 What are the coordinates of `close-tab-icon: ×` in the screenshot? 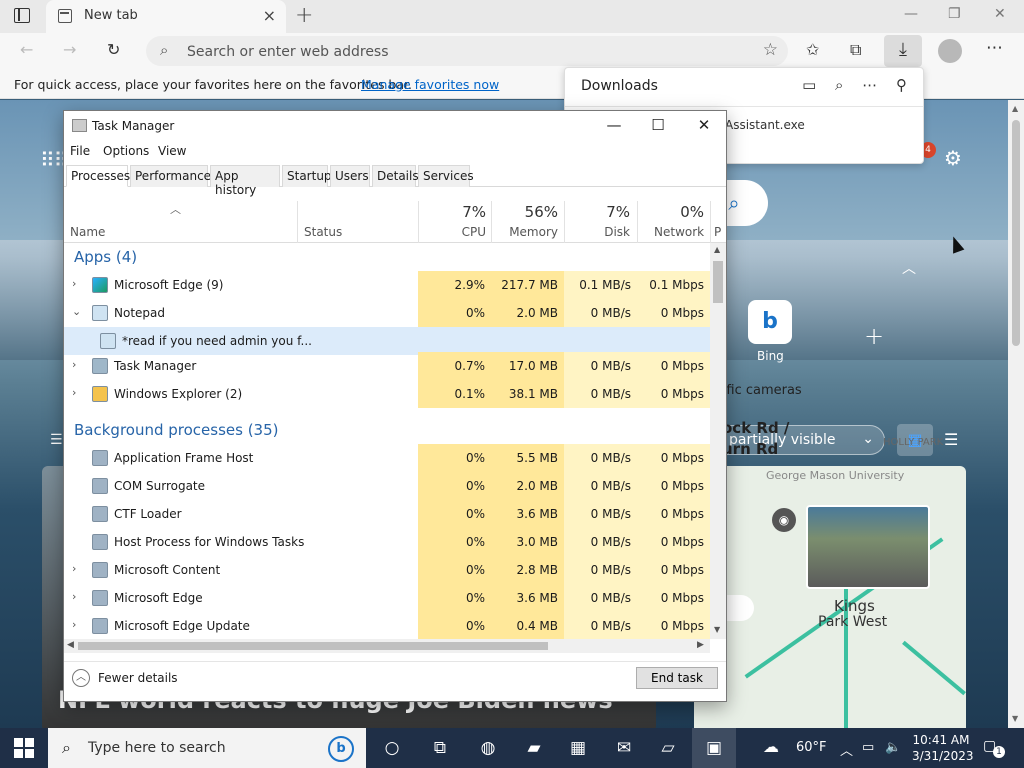 It's located at (269, 15).